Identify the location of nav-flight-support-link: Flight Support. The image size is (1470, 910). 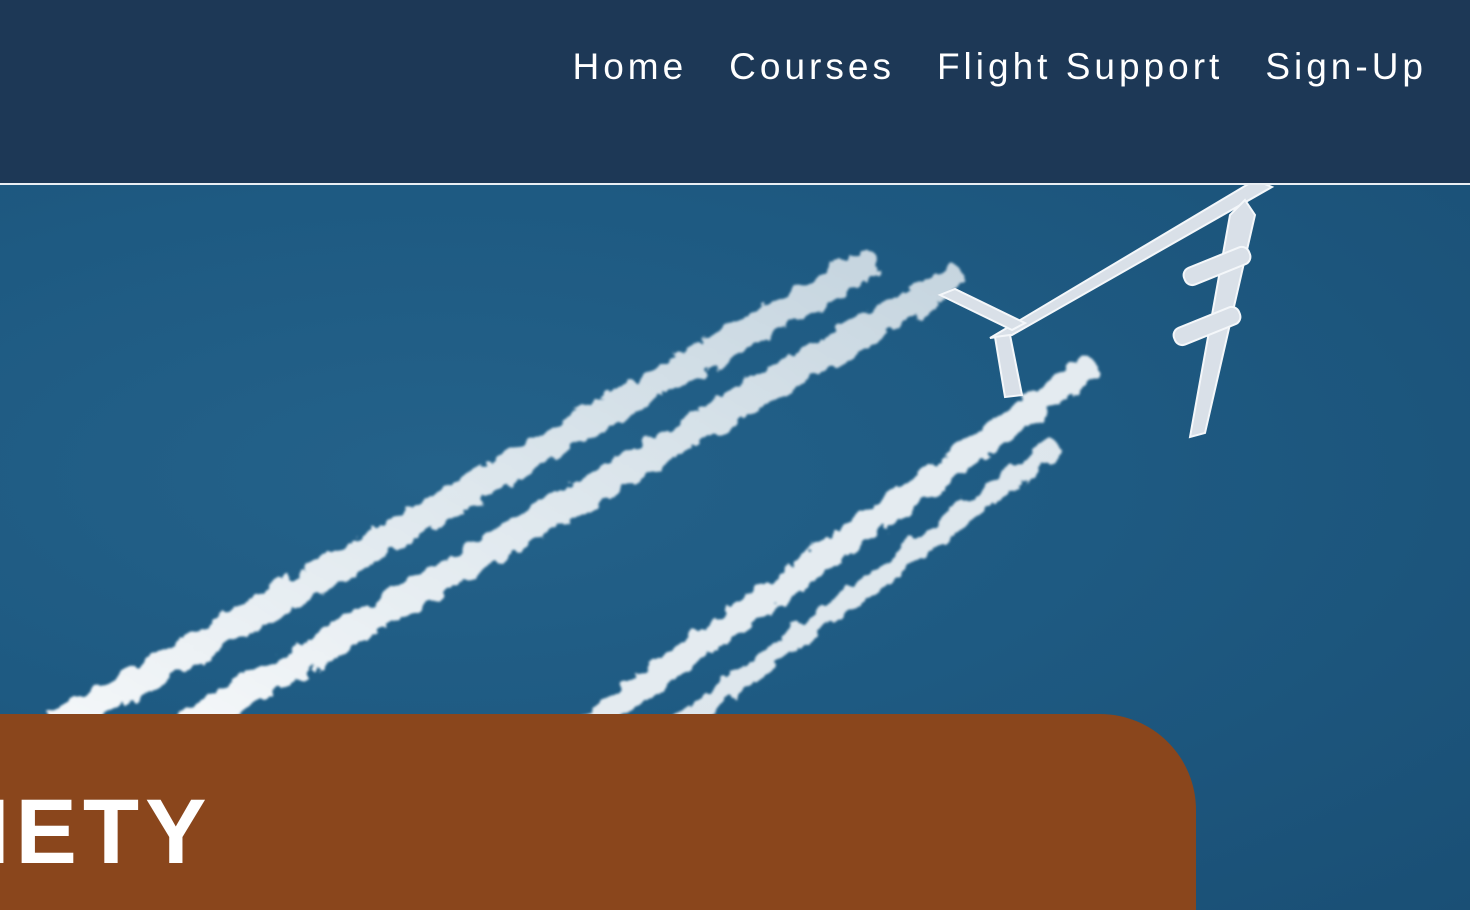
(1080, 67).